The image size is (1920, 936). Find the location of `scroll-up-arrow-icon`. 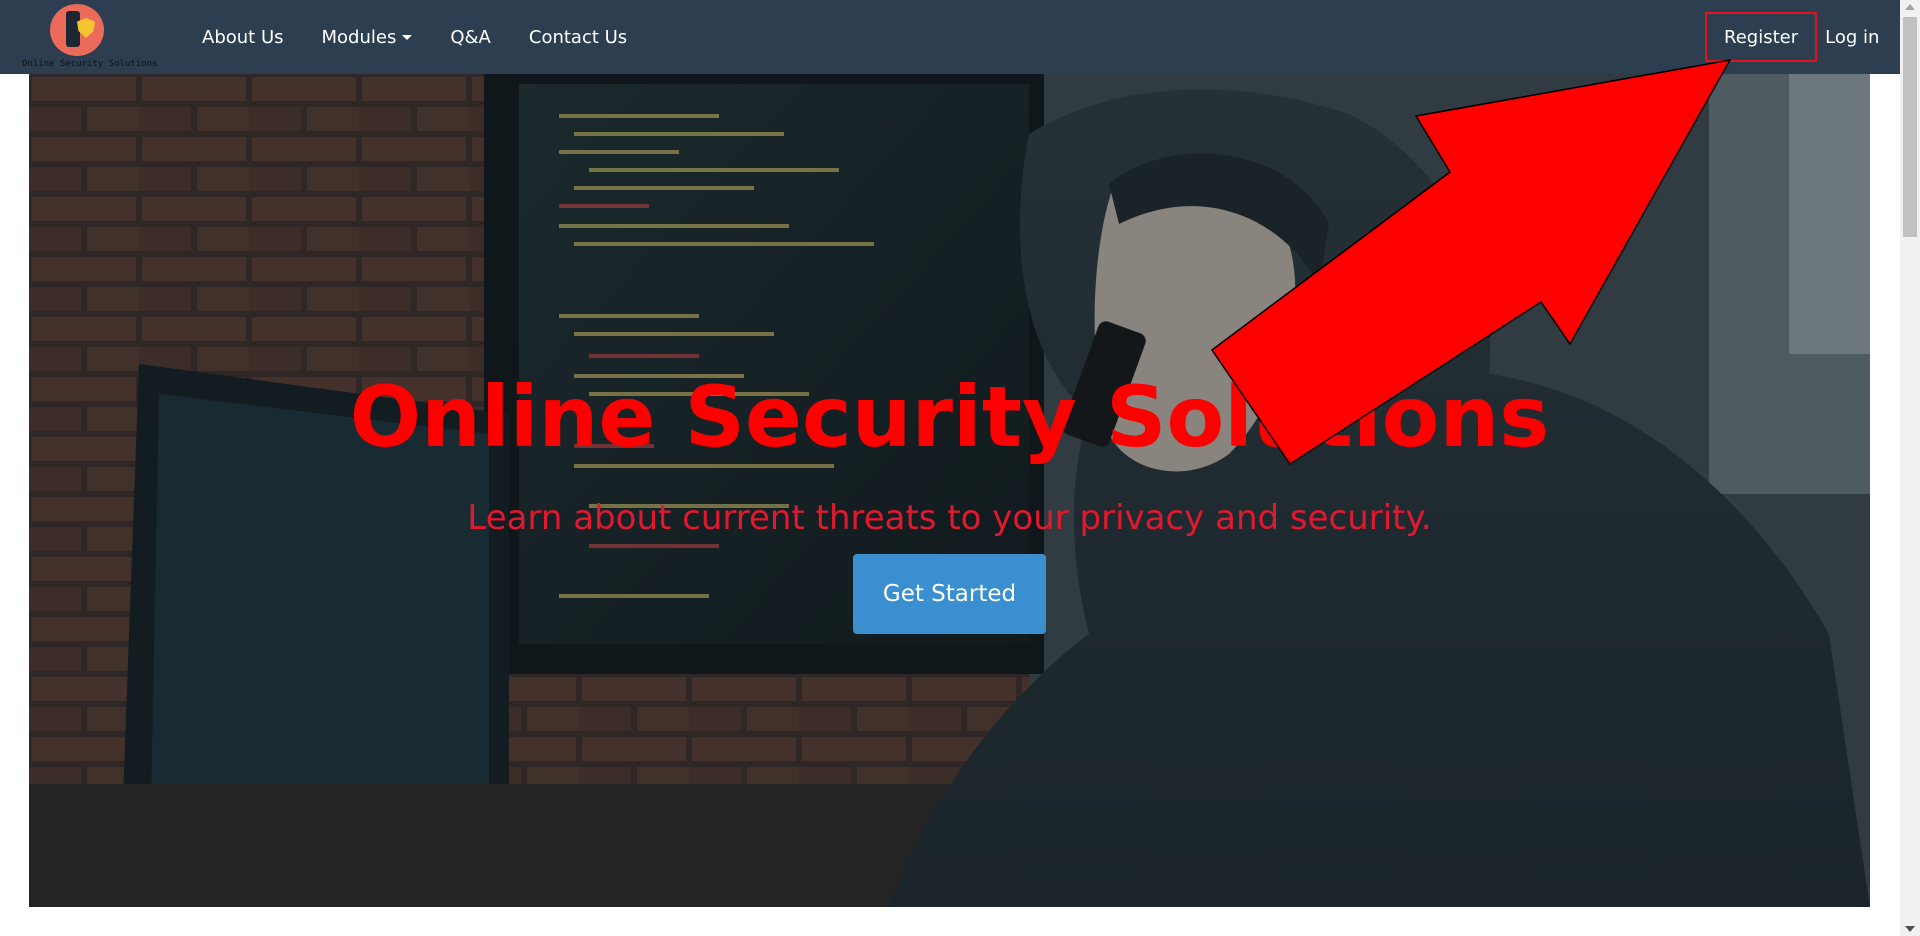

scroll-up-arrow-icon is located at coordinates (1910, 7).